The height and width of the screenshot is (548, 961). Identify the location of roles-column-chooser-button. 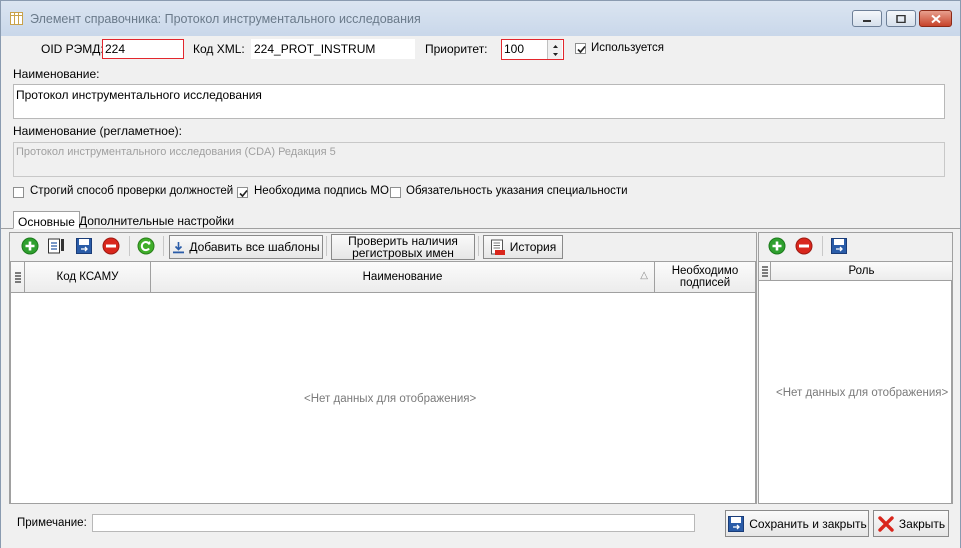
(765, 271).